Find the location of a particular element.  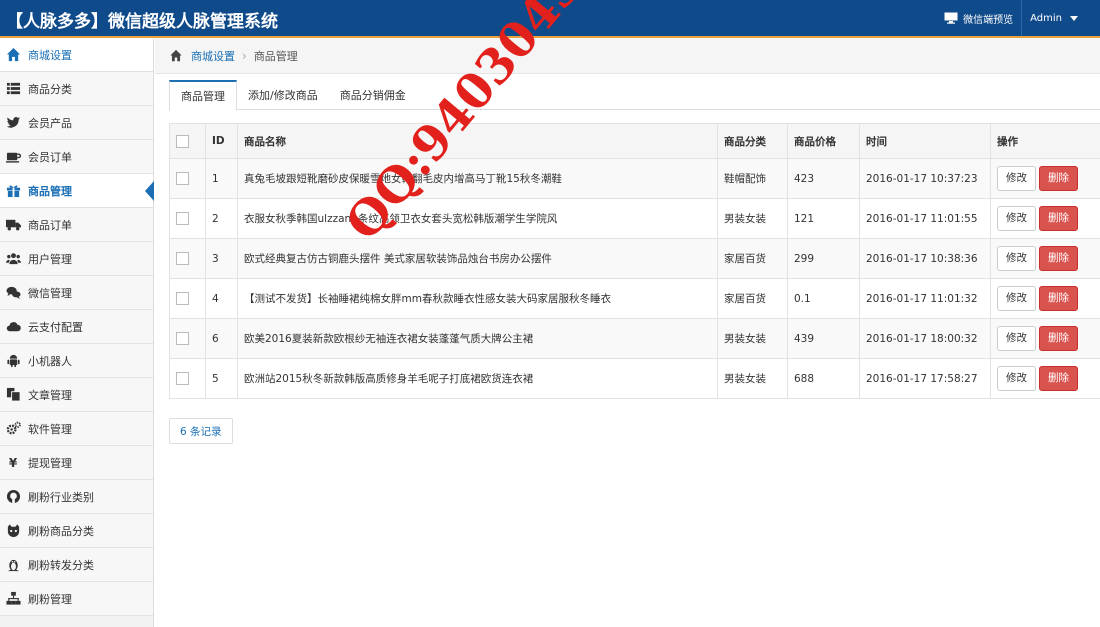

row-category: 男装女装 is located at coordinates (752, 338).